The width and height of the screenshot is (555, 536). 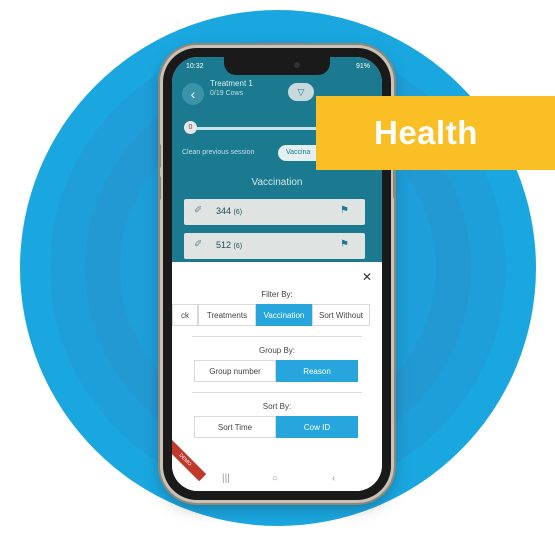 I want to click on group-option-number: Group number, so click(x=235, y=371).